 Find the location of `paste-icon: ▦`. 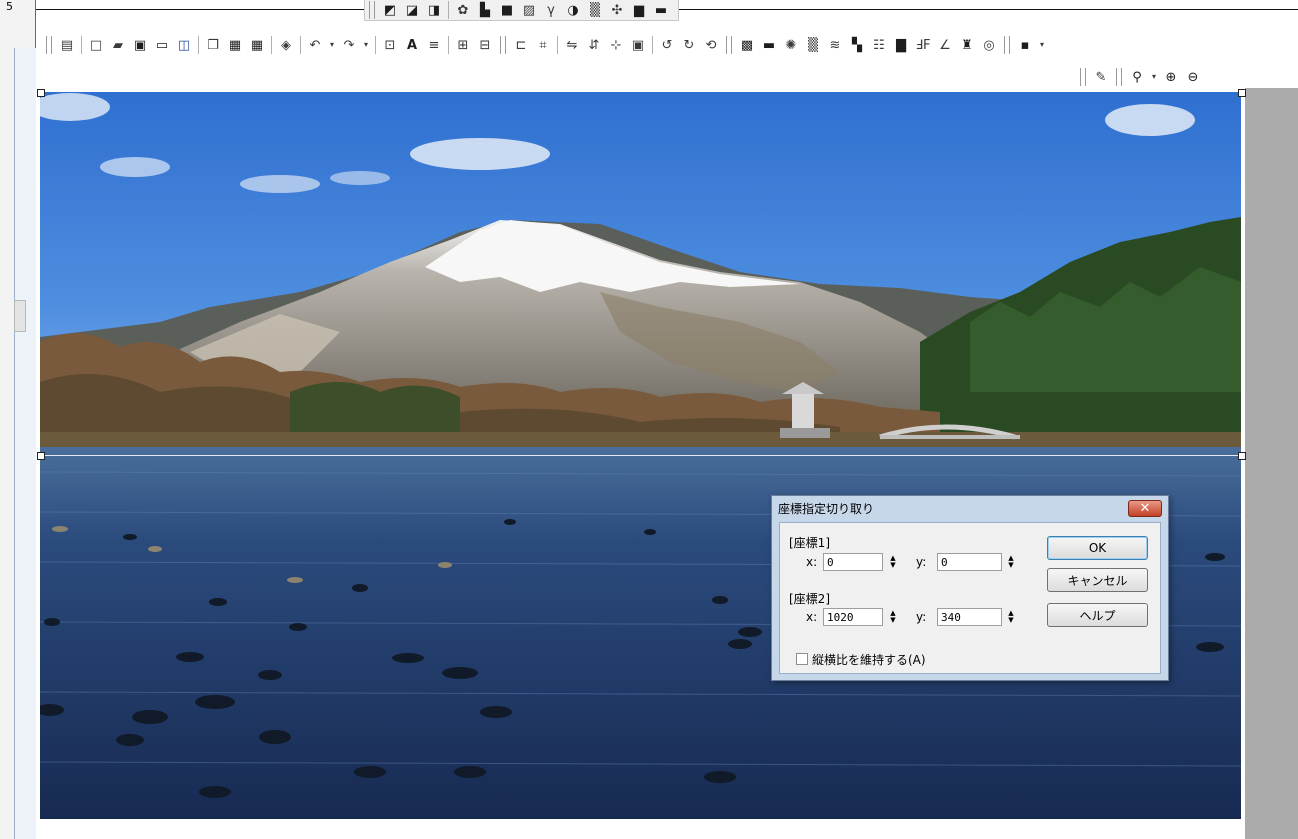

paste-icon: ▦ is located at coordinates (235, 45).